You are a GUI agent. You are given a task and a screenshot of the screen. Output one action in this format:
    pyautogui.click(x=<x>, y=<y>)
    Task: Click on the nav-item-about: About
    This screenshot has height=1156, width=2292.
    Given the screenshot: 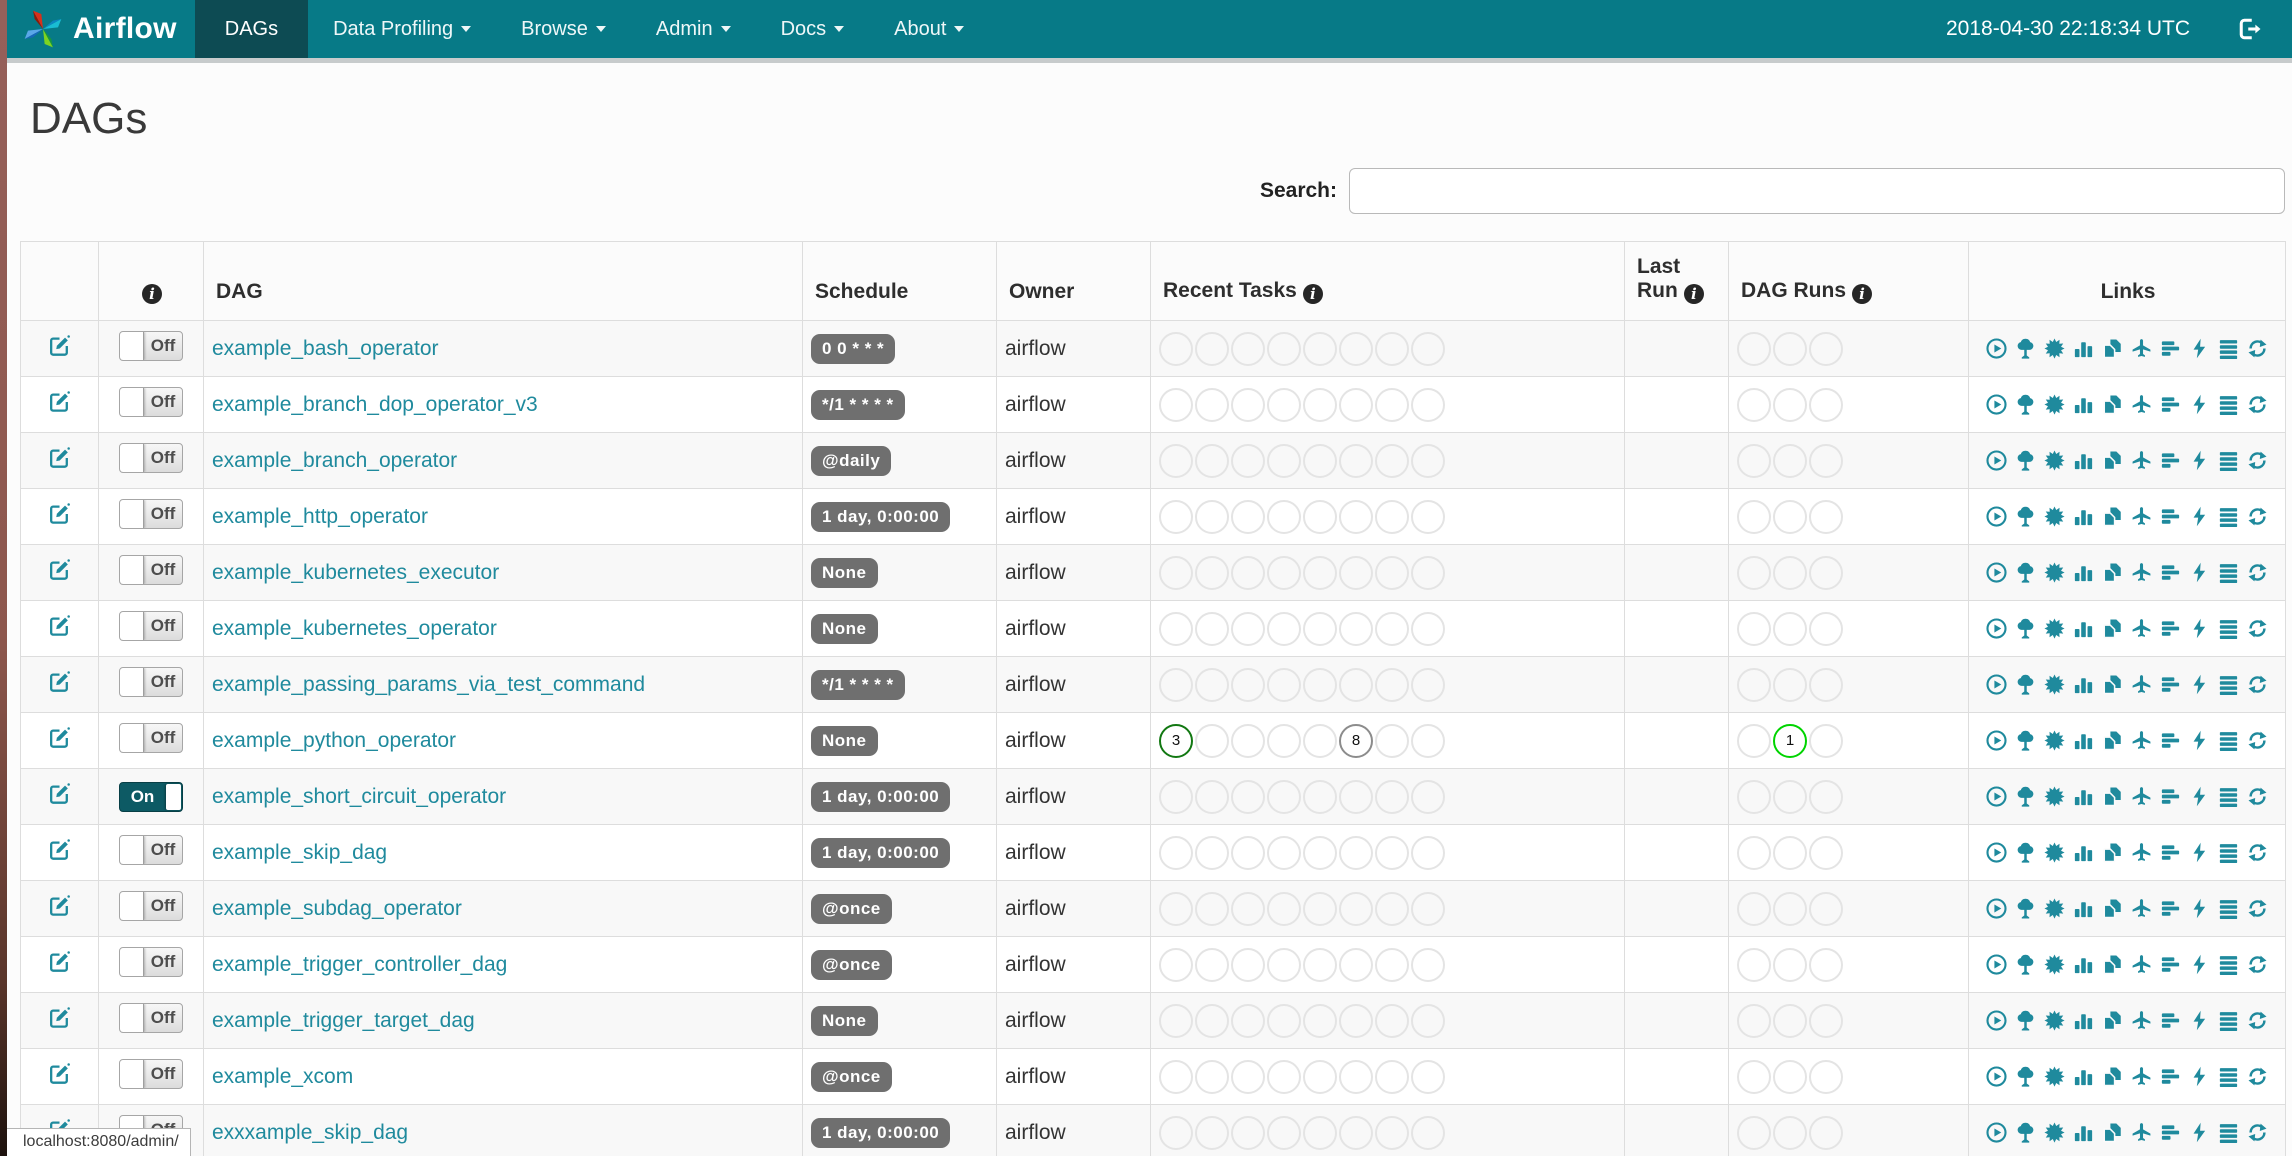 What is the action you would take?
    pyautogui.click(x=929, y=29)
    